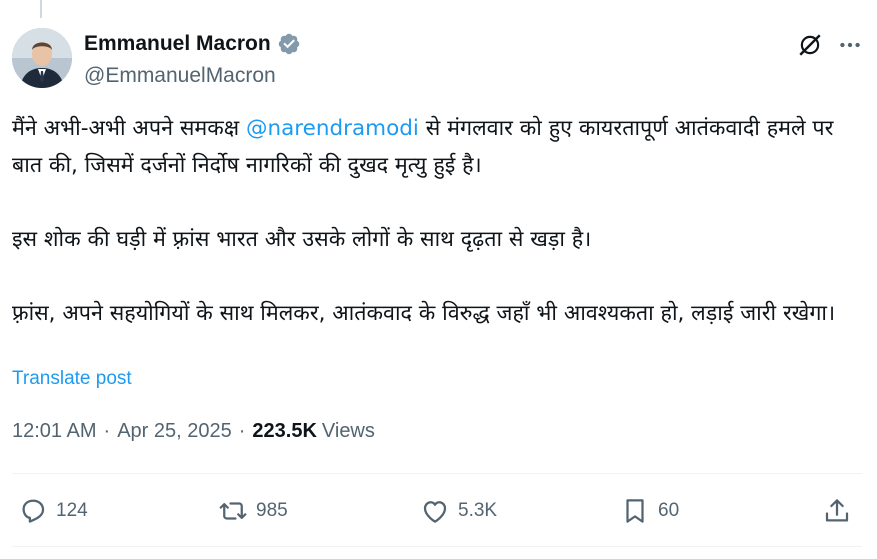 Image resolution: width=877 pixels, height=559 pixels. I want to click on repost-button: 985, so click(253, 511).